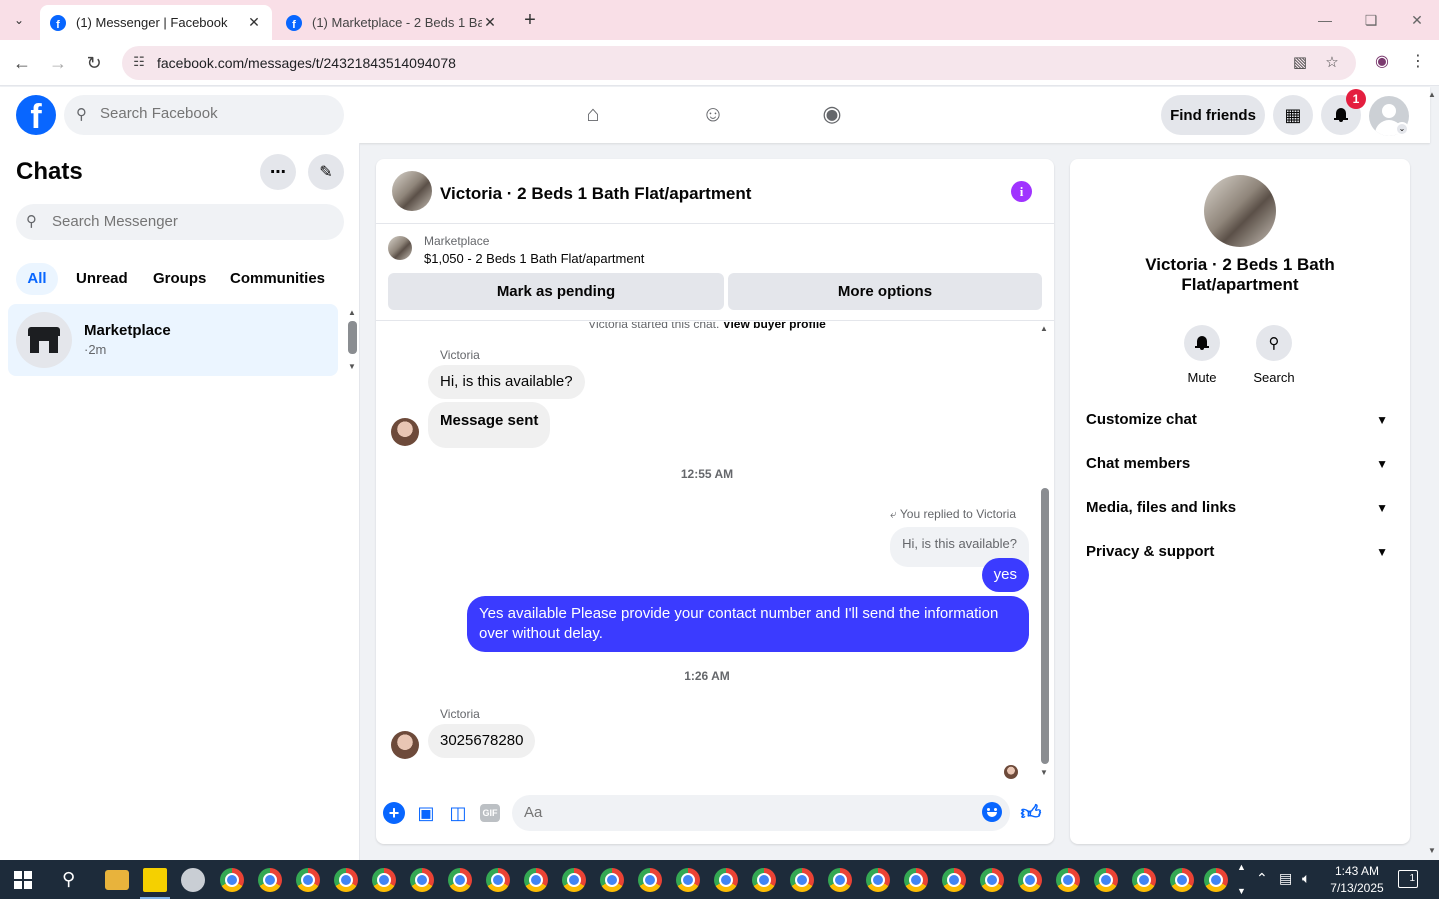  Describe the element at coordinates (1417, 20) in the screenshot. I see `close-window-icon: ✕` at that location.